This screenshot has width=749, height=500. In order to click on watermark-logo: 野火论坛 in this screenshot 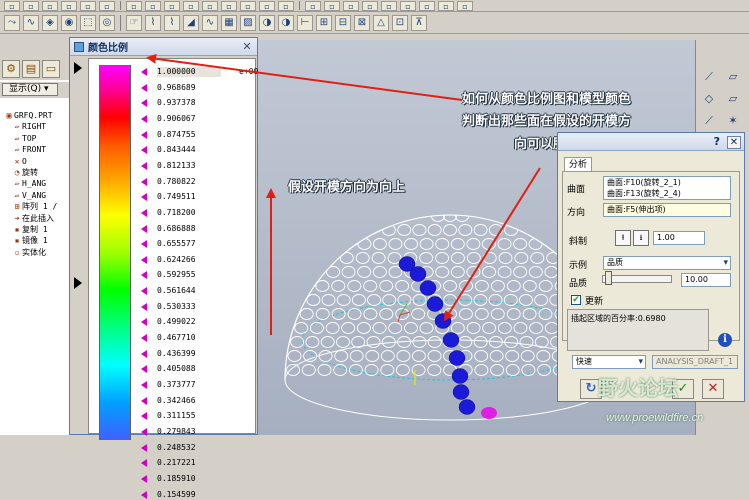, I will do `click(638, 388)`.